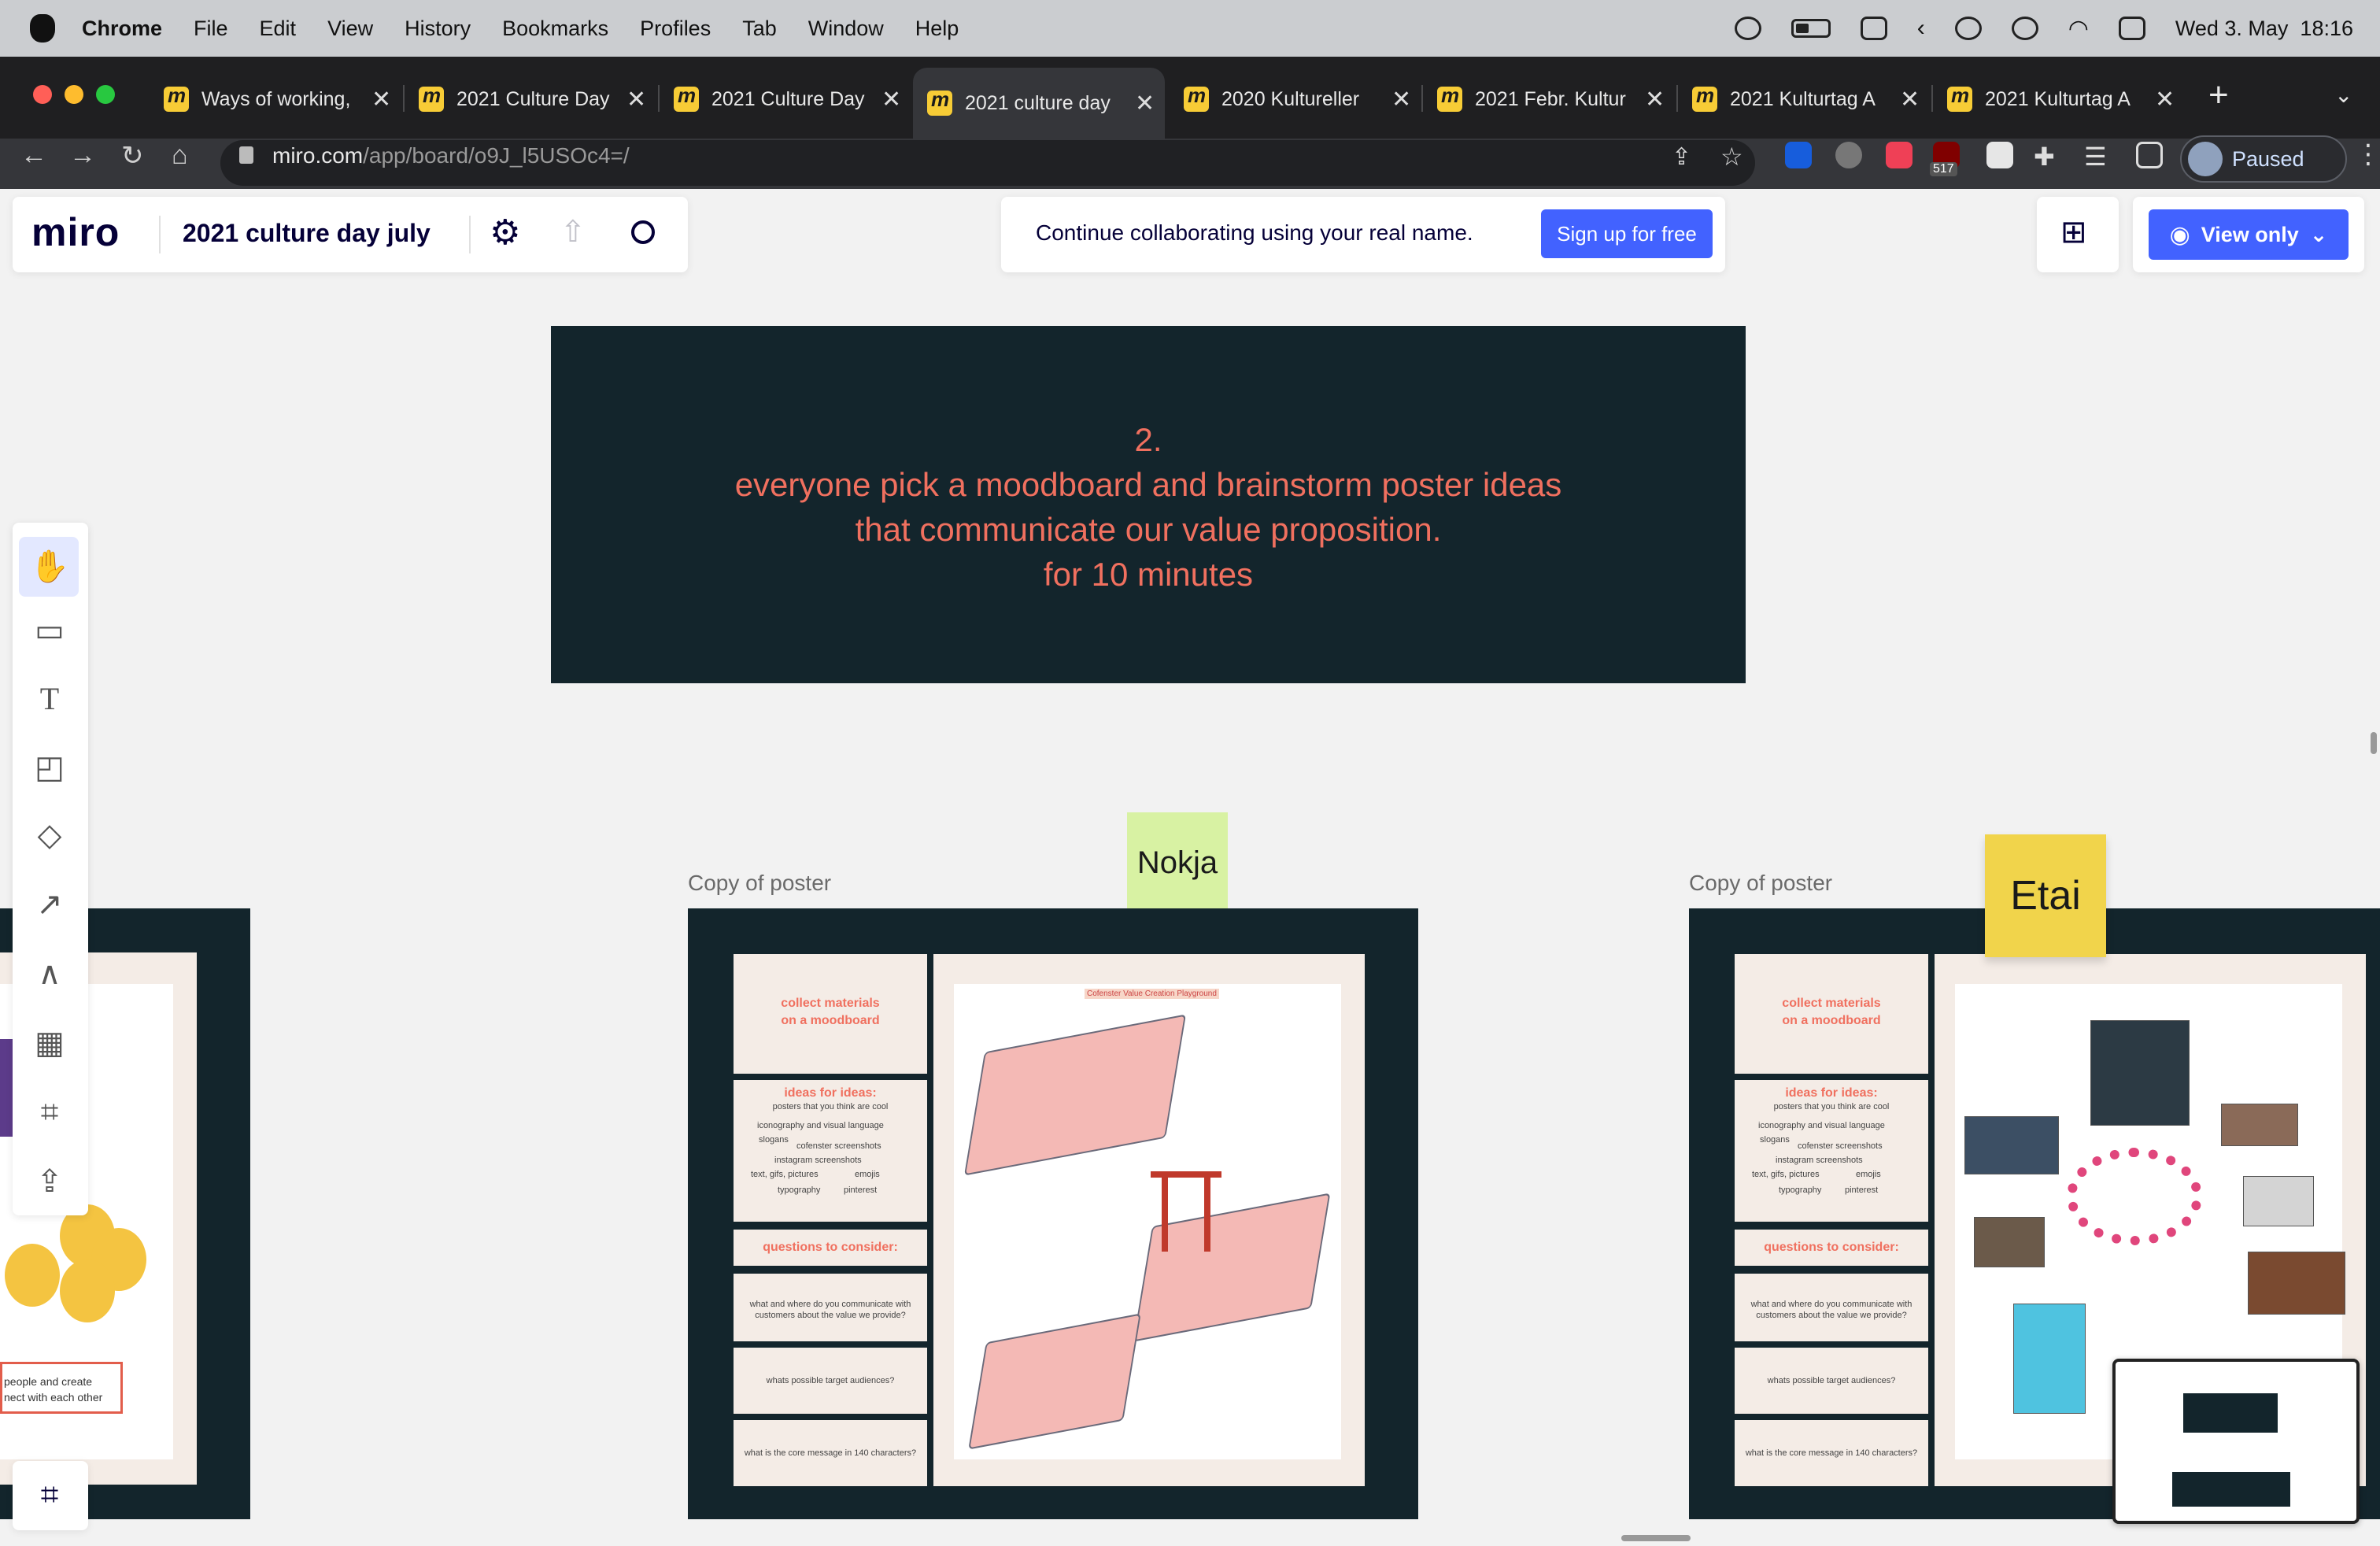 Image resolution: width=2380 pixels, height=1546 pixels. What do you see at coordinates (49, 974) in the screenshot?
I see `pen-icon: ∧` at bounding box center [49, 974].